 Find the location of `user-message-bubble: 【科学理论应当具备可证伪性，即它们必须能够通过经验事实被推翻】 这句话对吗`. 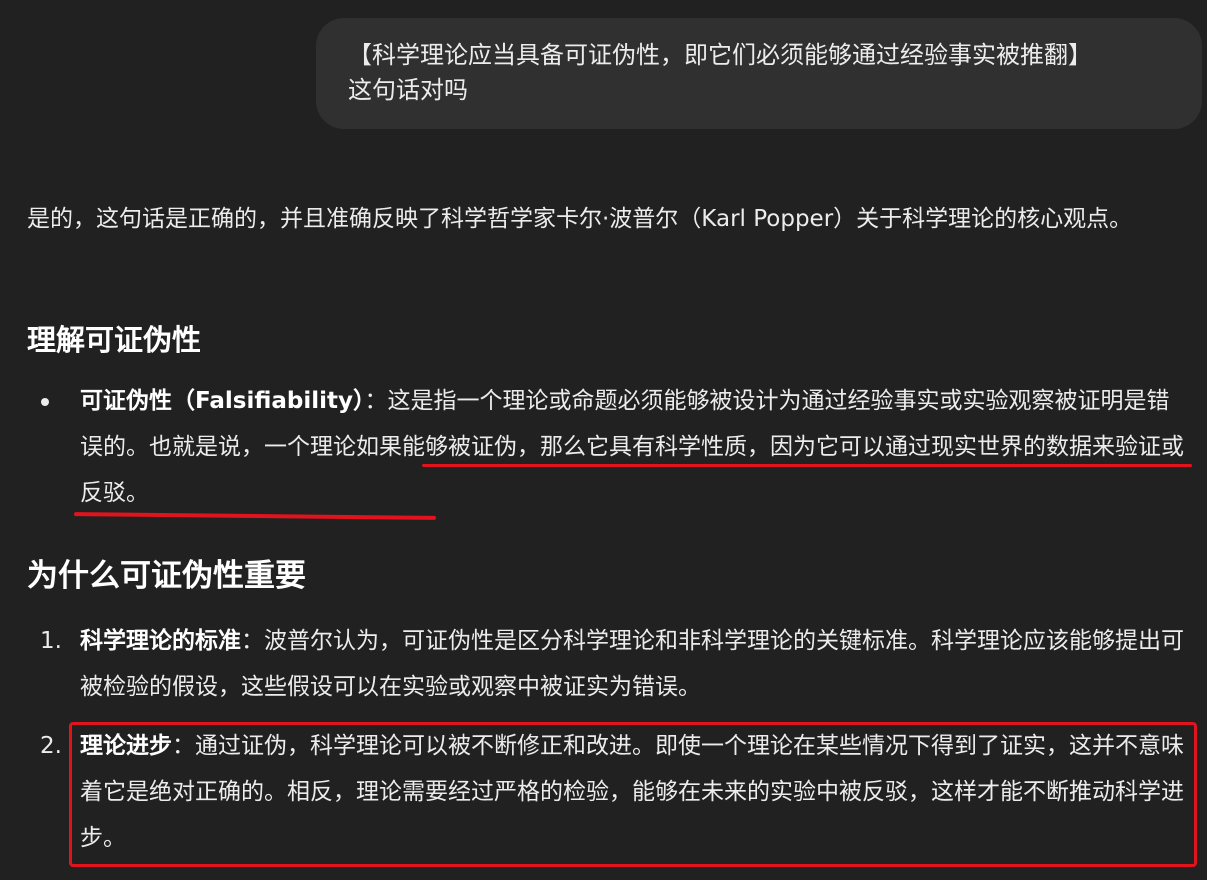

user-message-bubble: 【科学理论应当具备可证伪性，即它们必须能够通过经验事实被推翻】 这句话对吗 is located at coordinates (759, 73).